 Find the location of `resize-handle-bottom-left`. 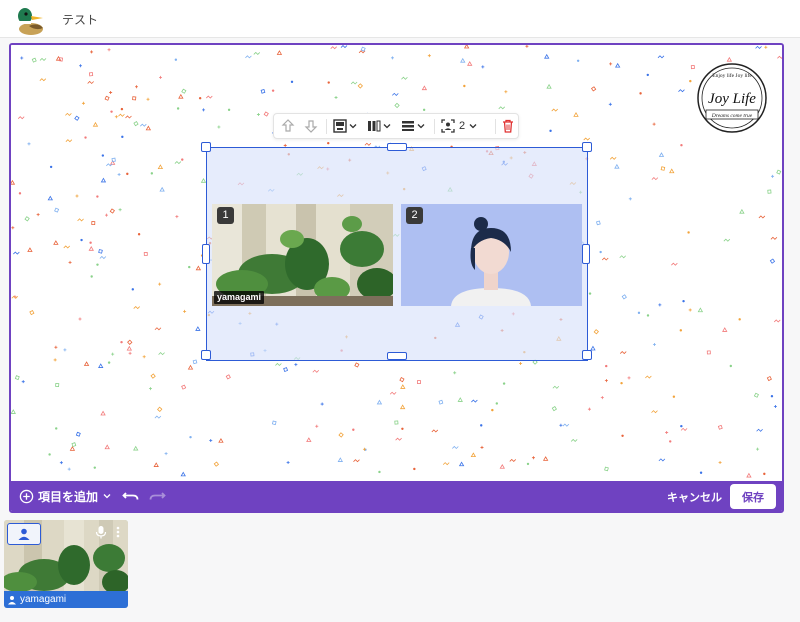

resize-handle-bottom-left is located at coordinates (206, 355).